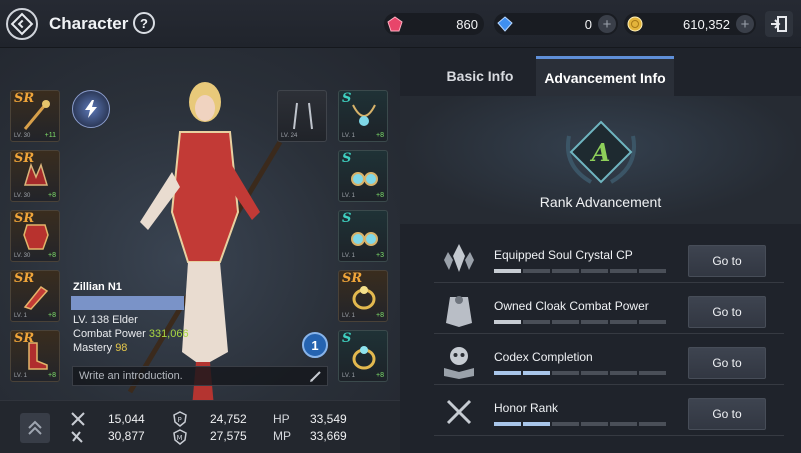 The image size is (801, 453). I want to click on combat-power-line: Combat Power 331,066, so click(131, 334).